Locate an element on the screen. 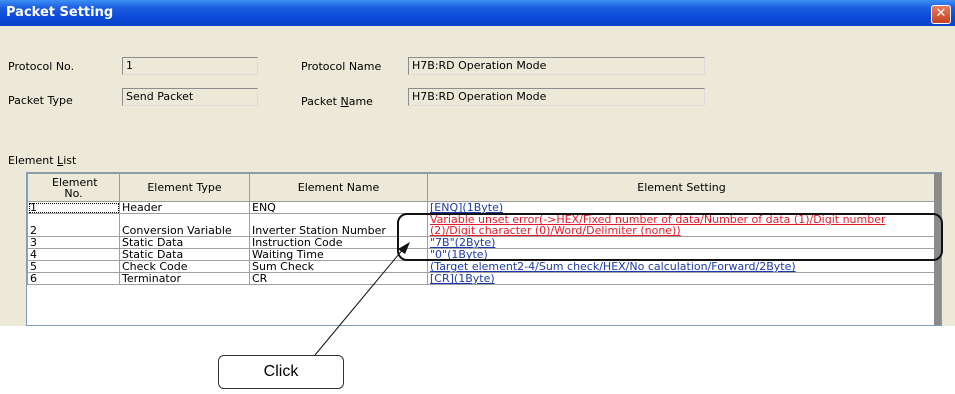  click-callout: Click is located at coordinates (281, 372).